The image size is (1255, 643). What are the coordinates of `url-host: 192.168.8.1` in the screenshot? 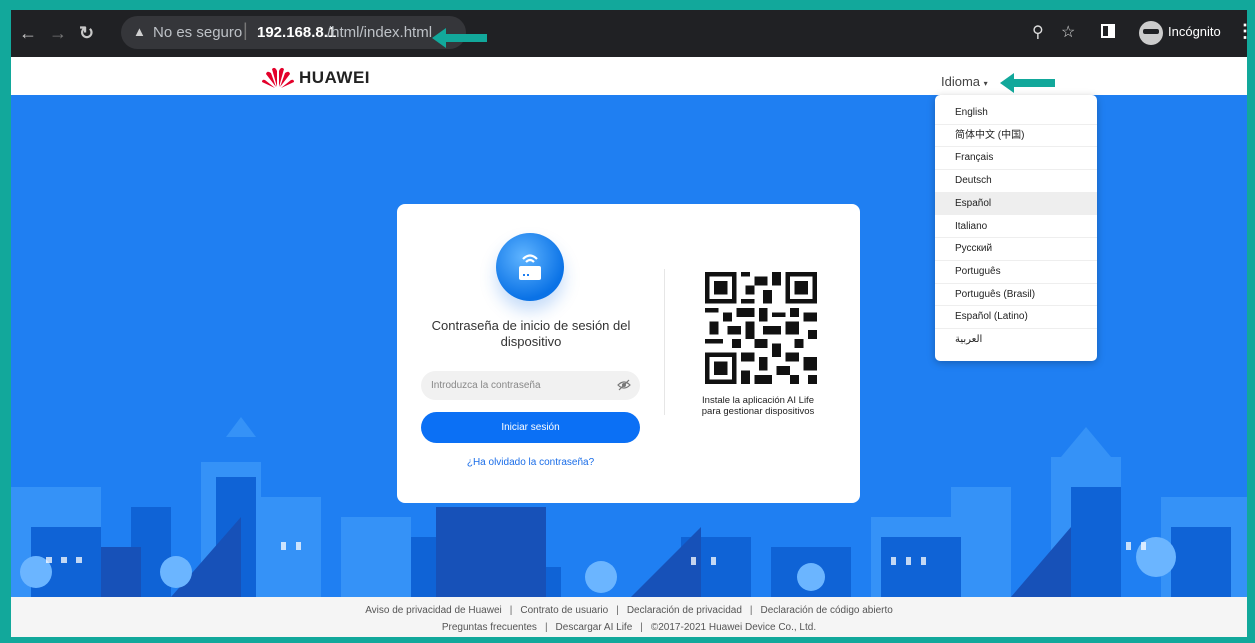 It's located at (297, 32).